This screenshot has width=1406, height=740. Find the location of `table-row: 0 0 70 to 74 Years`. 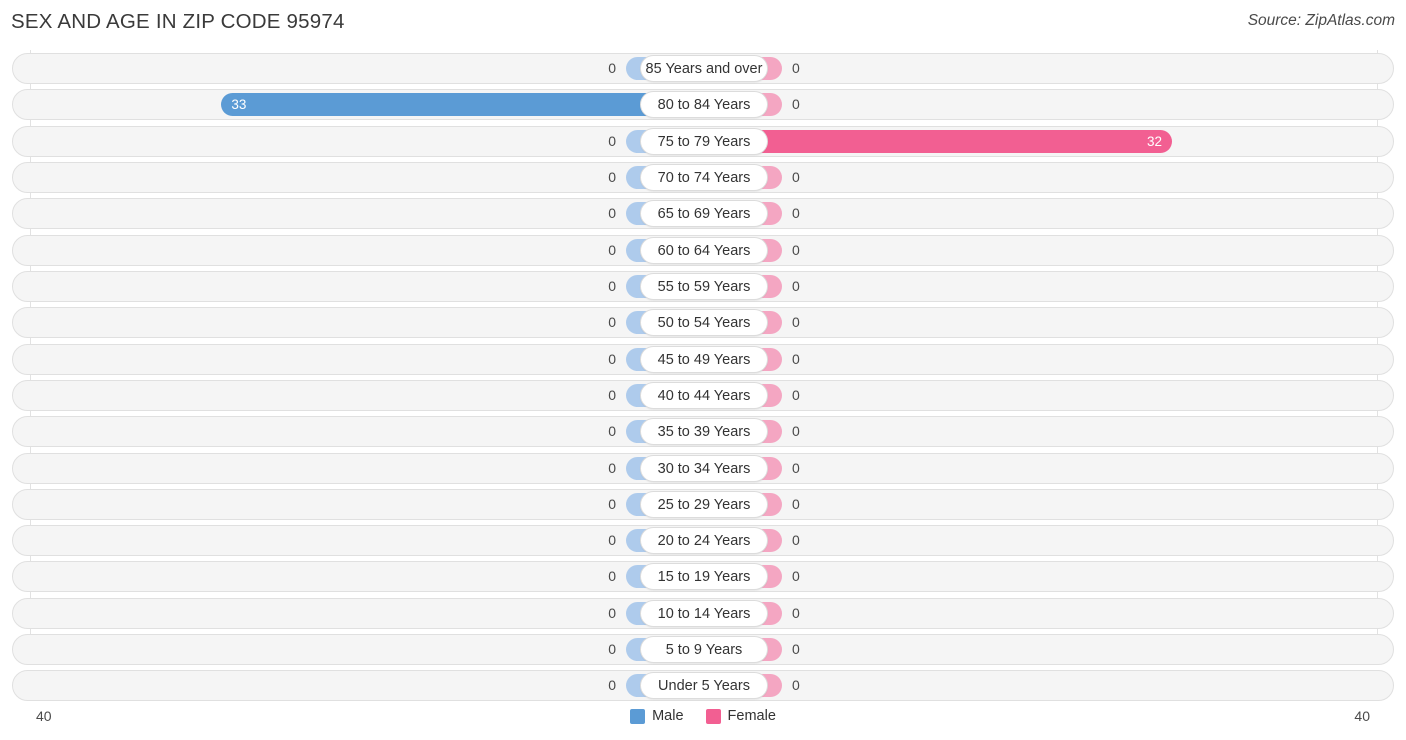

table-row: 0 0 70 to 74 Years is located at coordinates (703, 177).